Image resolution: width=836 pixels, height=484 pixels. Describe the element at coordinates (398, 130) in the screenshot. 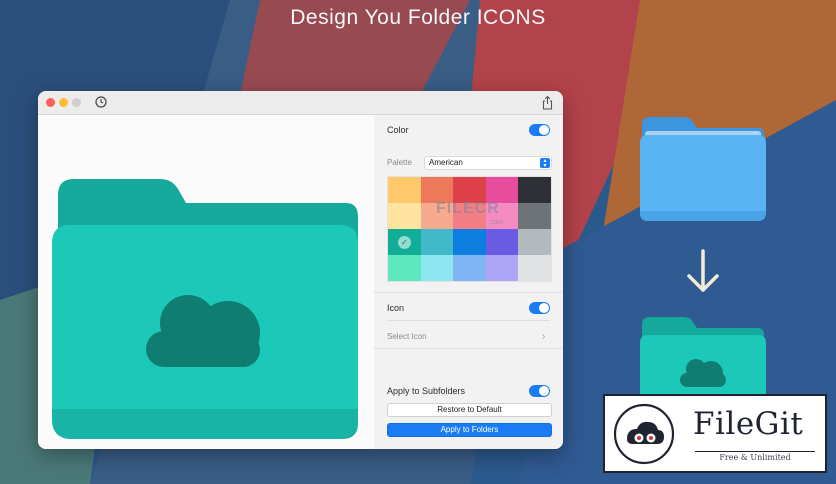

I see `color-label: Color` at that location.